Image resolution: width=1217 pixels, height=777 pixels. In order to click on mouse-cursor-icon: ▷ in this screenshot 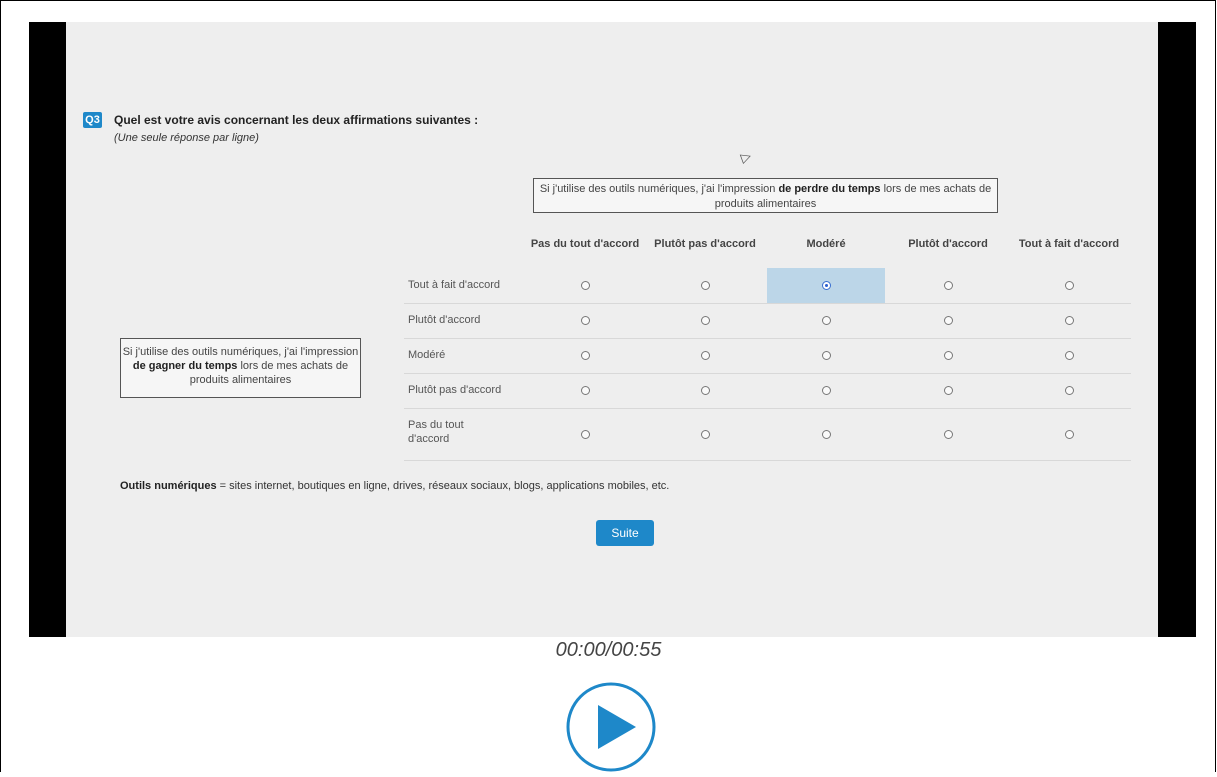, I will do `click(746, 156)`.